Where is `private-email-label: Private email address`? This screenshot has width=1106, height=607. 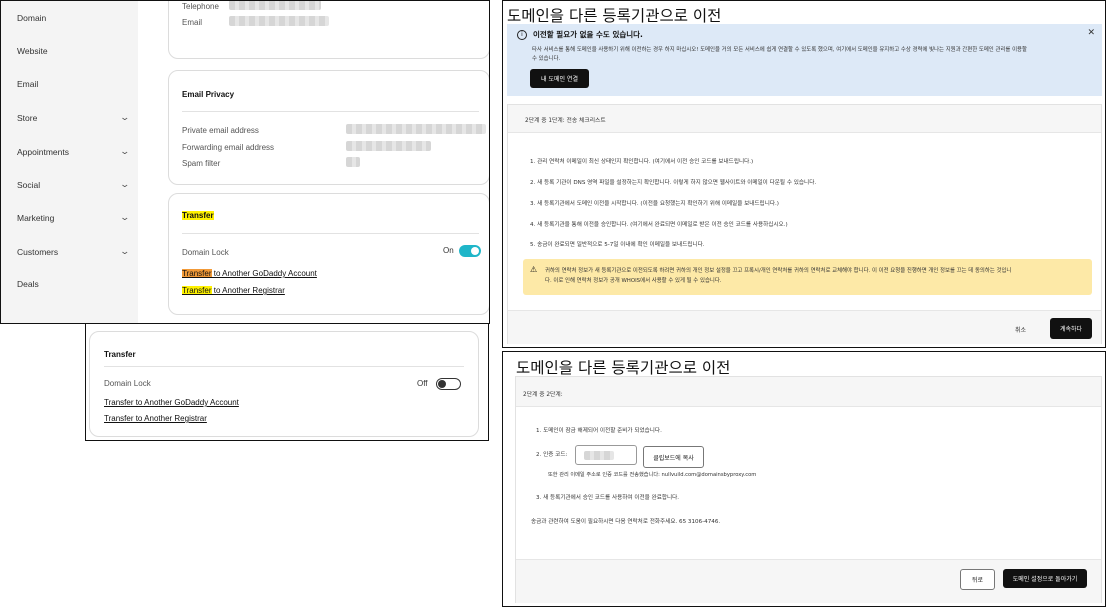
private-email-label: Private email address is located at coordinates (220, 130).